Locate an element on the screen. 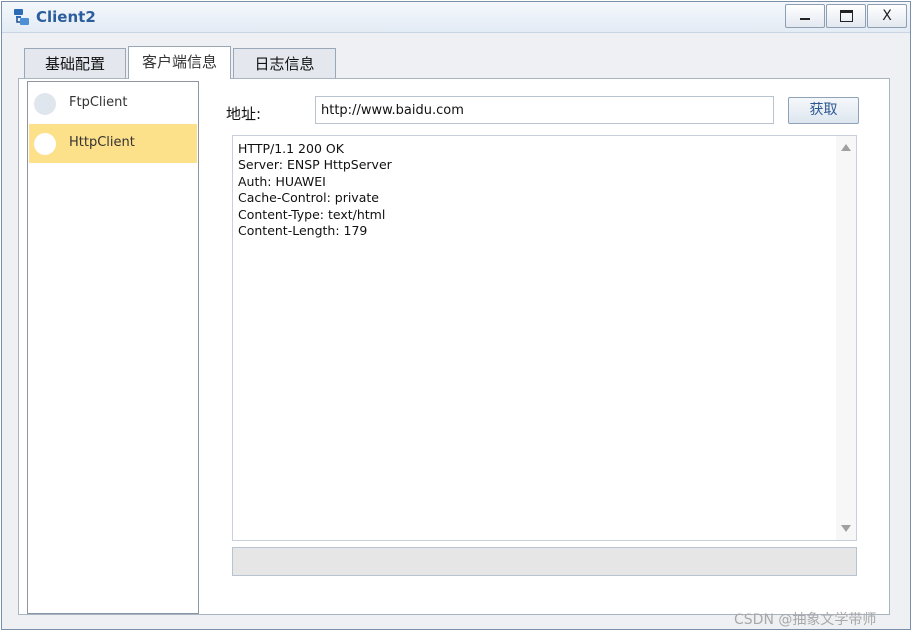 The height and width of the screenshot is (633, 914). tab-client-info: 客户端信息 is located at coordinates (179, 62).